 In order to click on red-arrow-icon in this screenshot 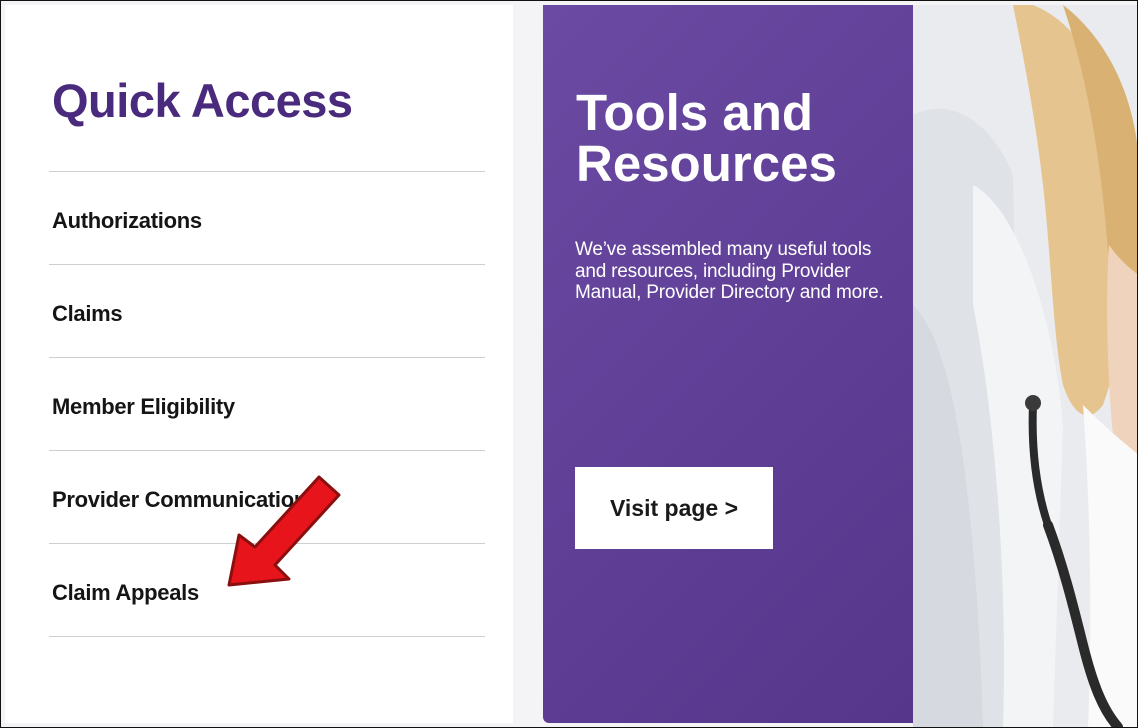, I will do `click(284, 531)`.